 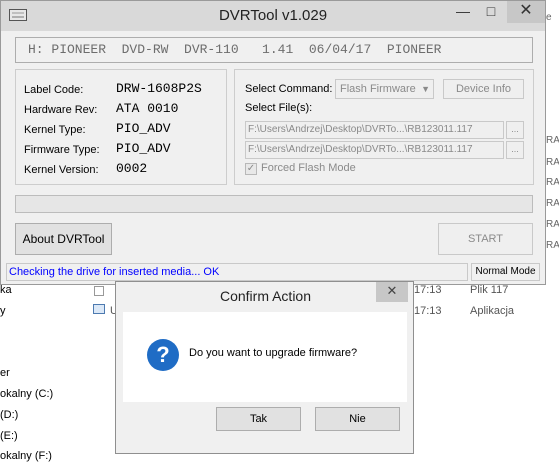 I want to click on hardware-rev-label: Hardware Rev:, so click(x=61, y=110).